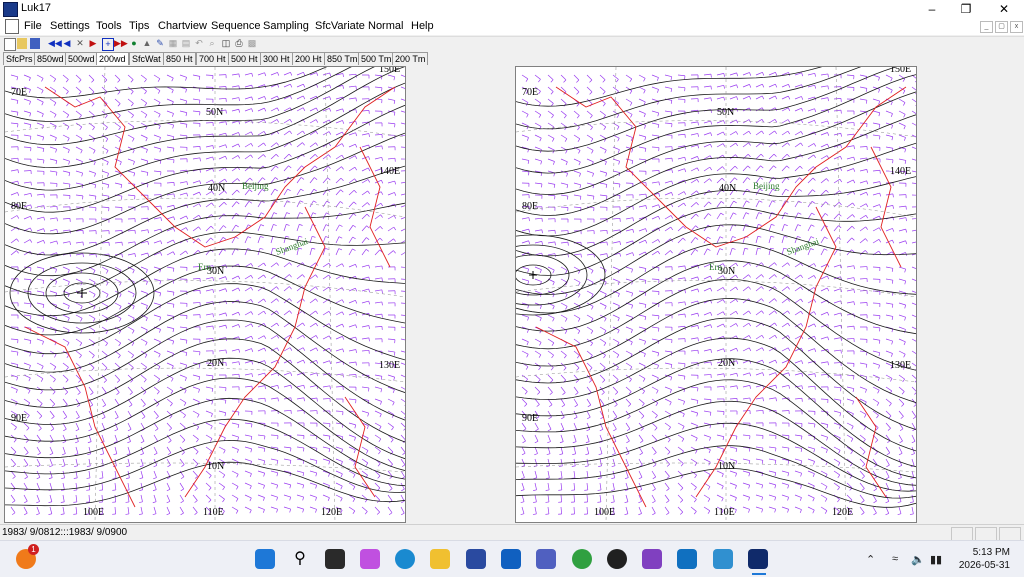 This screenshot has height=577, width=1024. I want to click on fast-forward-icon: ▶▶, so click(119, 43).